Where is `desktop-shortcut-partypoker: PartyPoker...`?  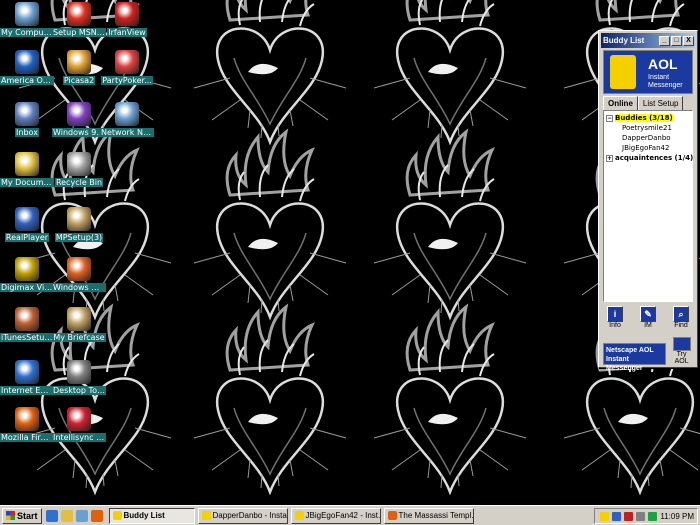 desktop-shortcut-partypoker: PartyPoker... is located at coordinates (127, 69).